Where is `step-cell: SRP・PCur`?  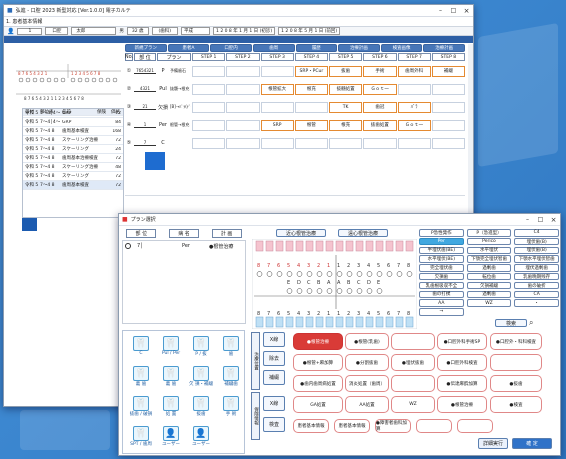 step-cell: SRP・PCur is located at coordinates (311, 71).